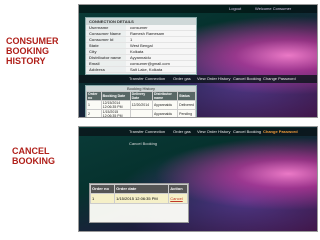 The image size is (320, 240). I want to click on detail-value: consumer@gmail.com, so click(161, 63).